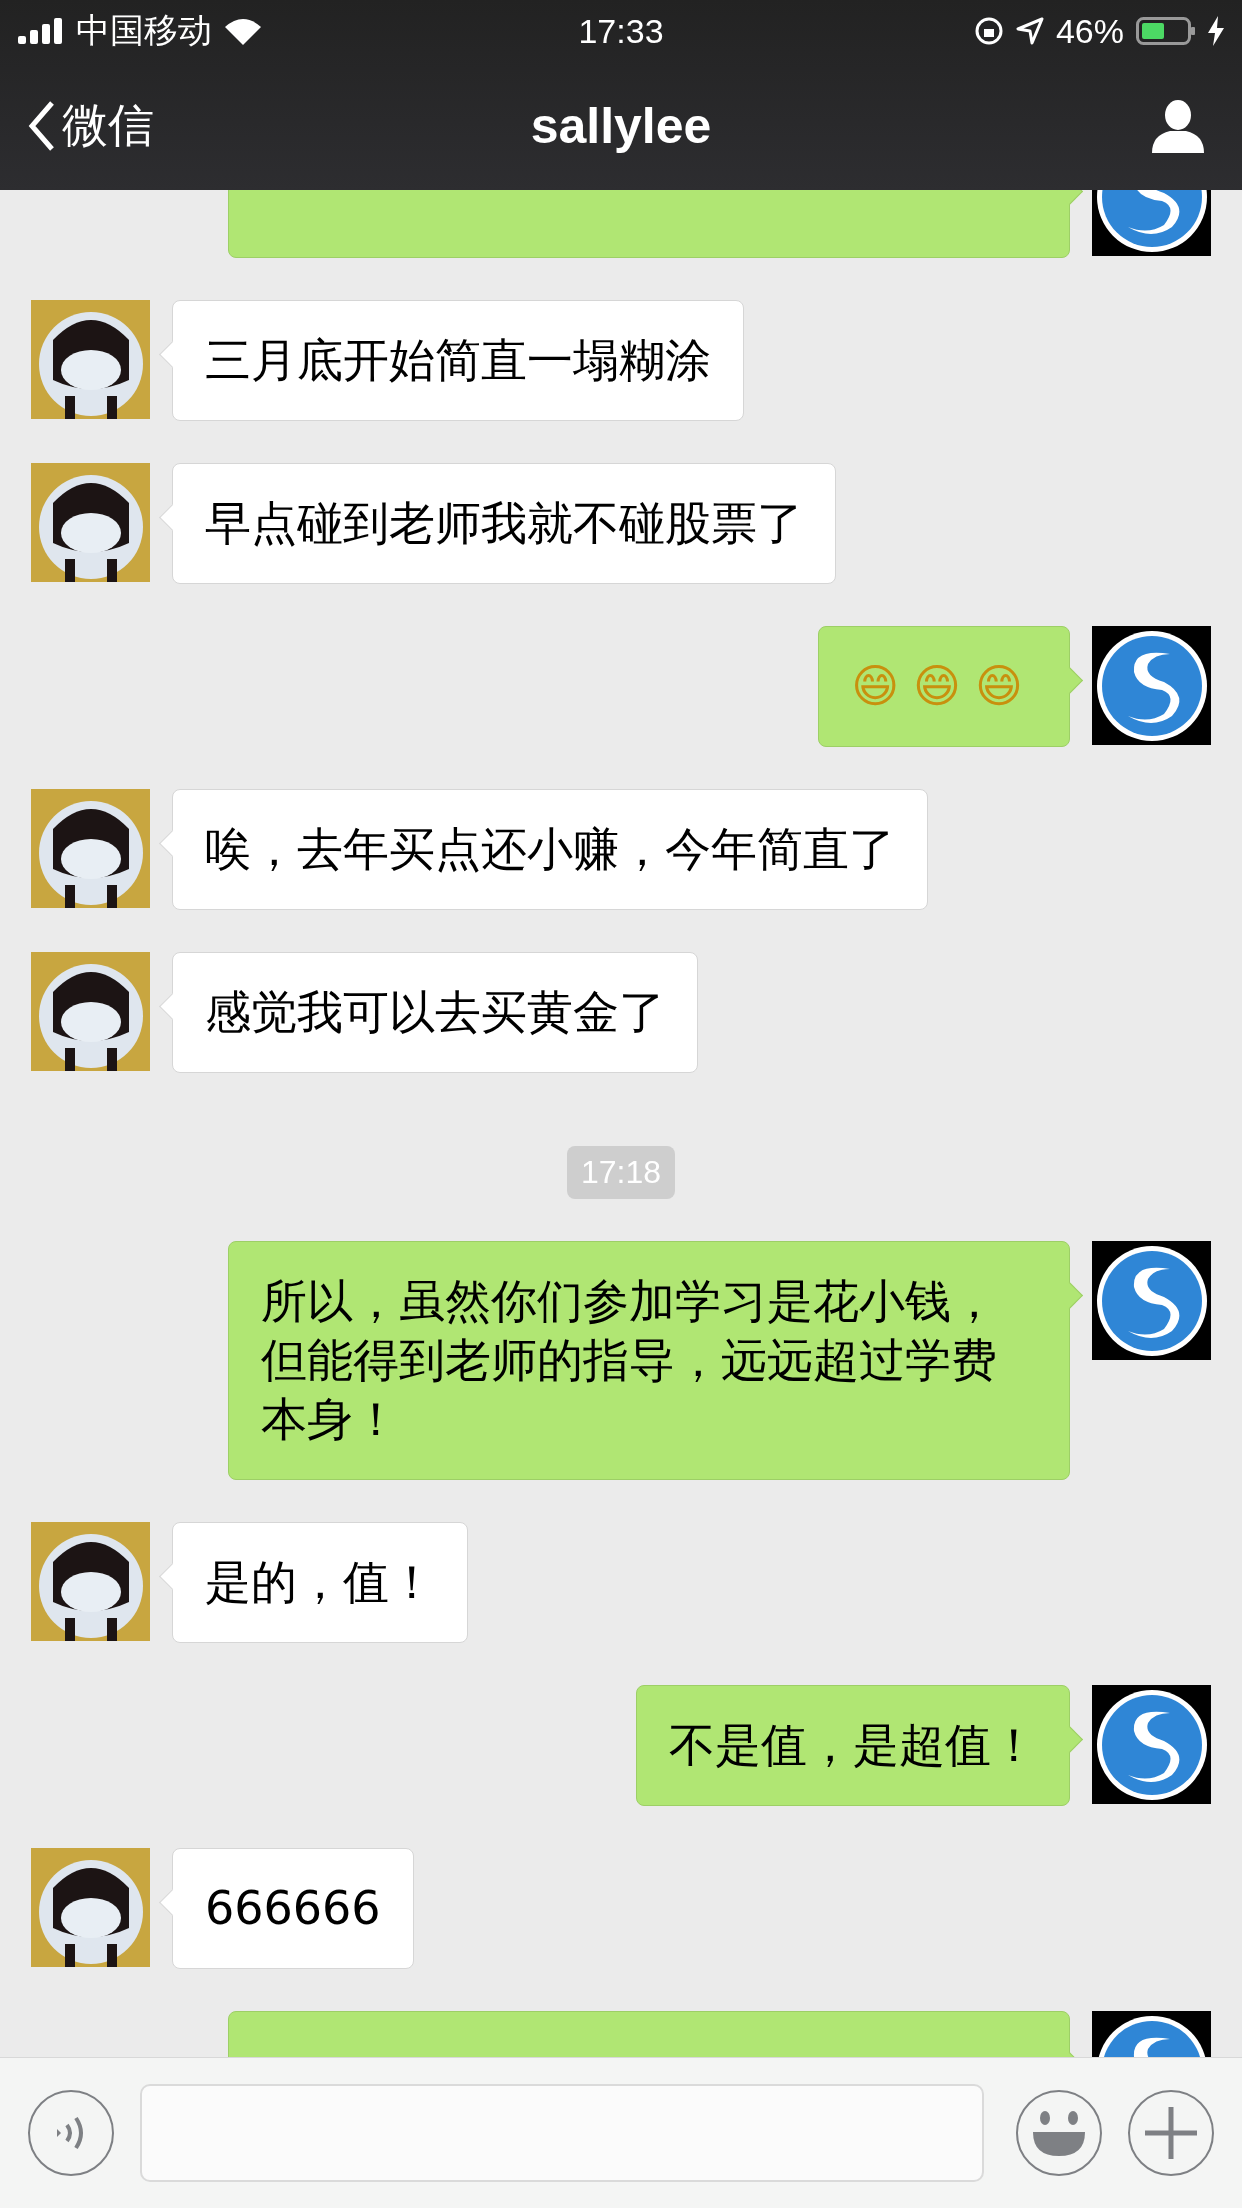  Describe the element at coordinates (1166, 31) in the screenshot. I see `battery-icon` at that location.